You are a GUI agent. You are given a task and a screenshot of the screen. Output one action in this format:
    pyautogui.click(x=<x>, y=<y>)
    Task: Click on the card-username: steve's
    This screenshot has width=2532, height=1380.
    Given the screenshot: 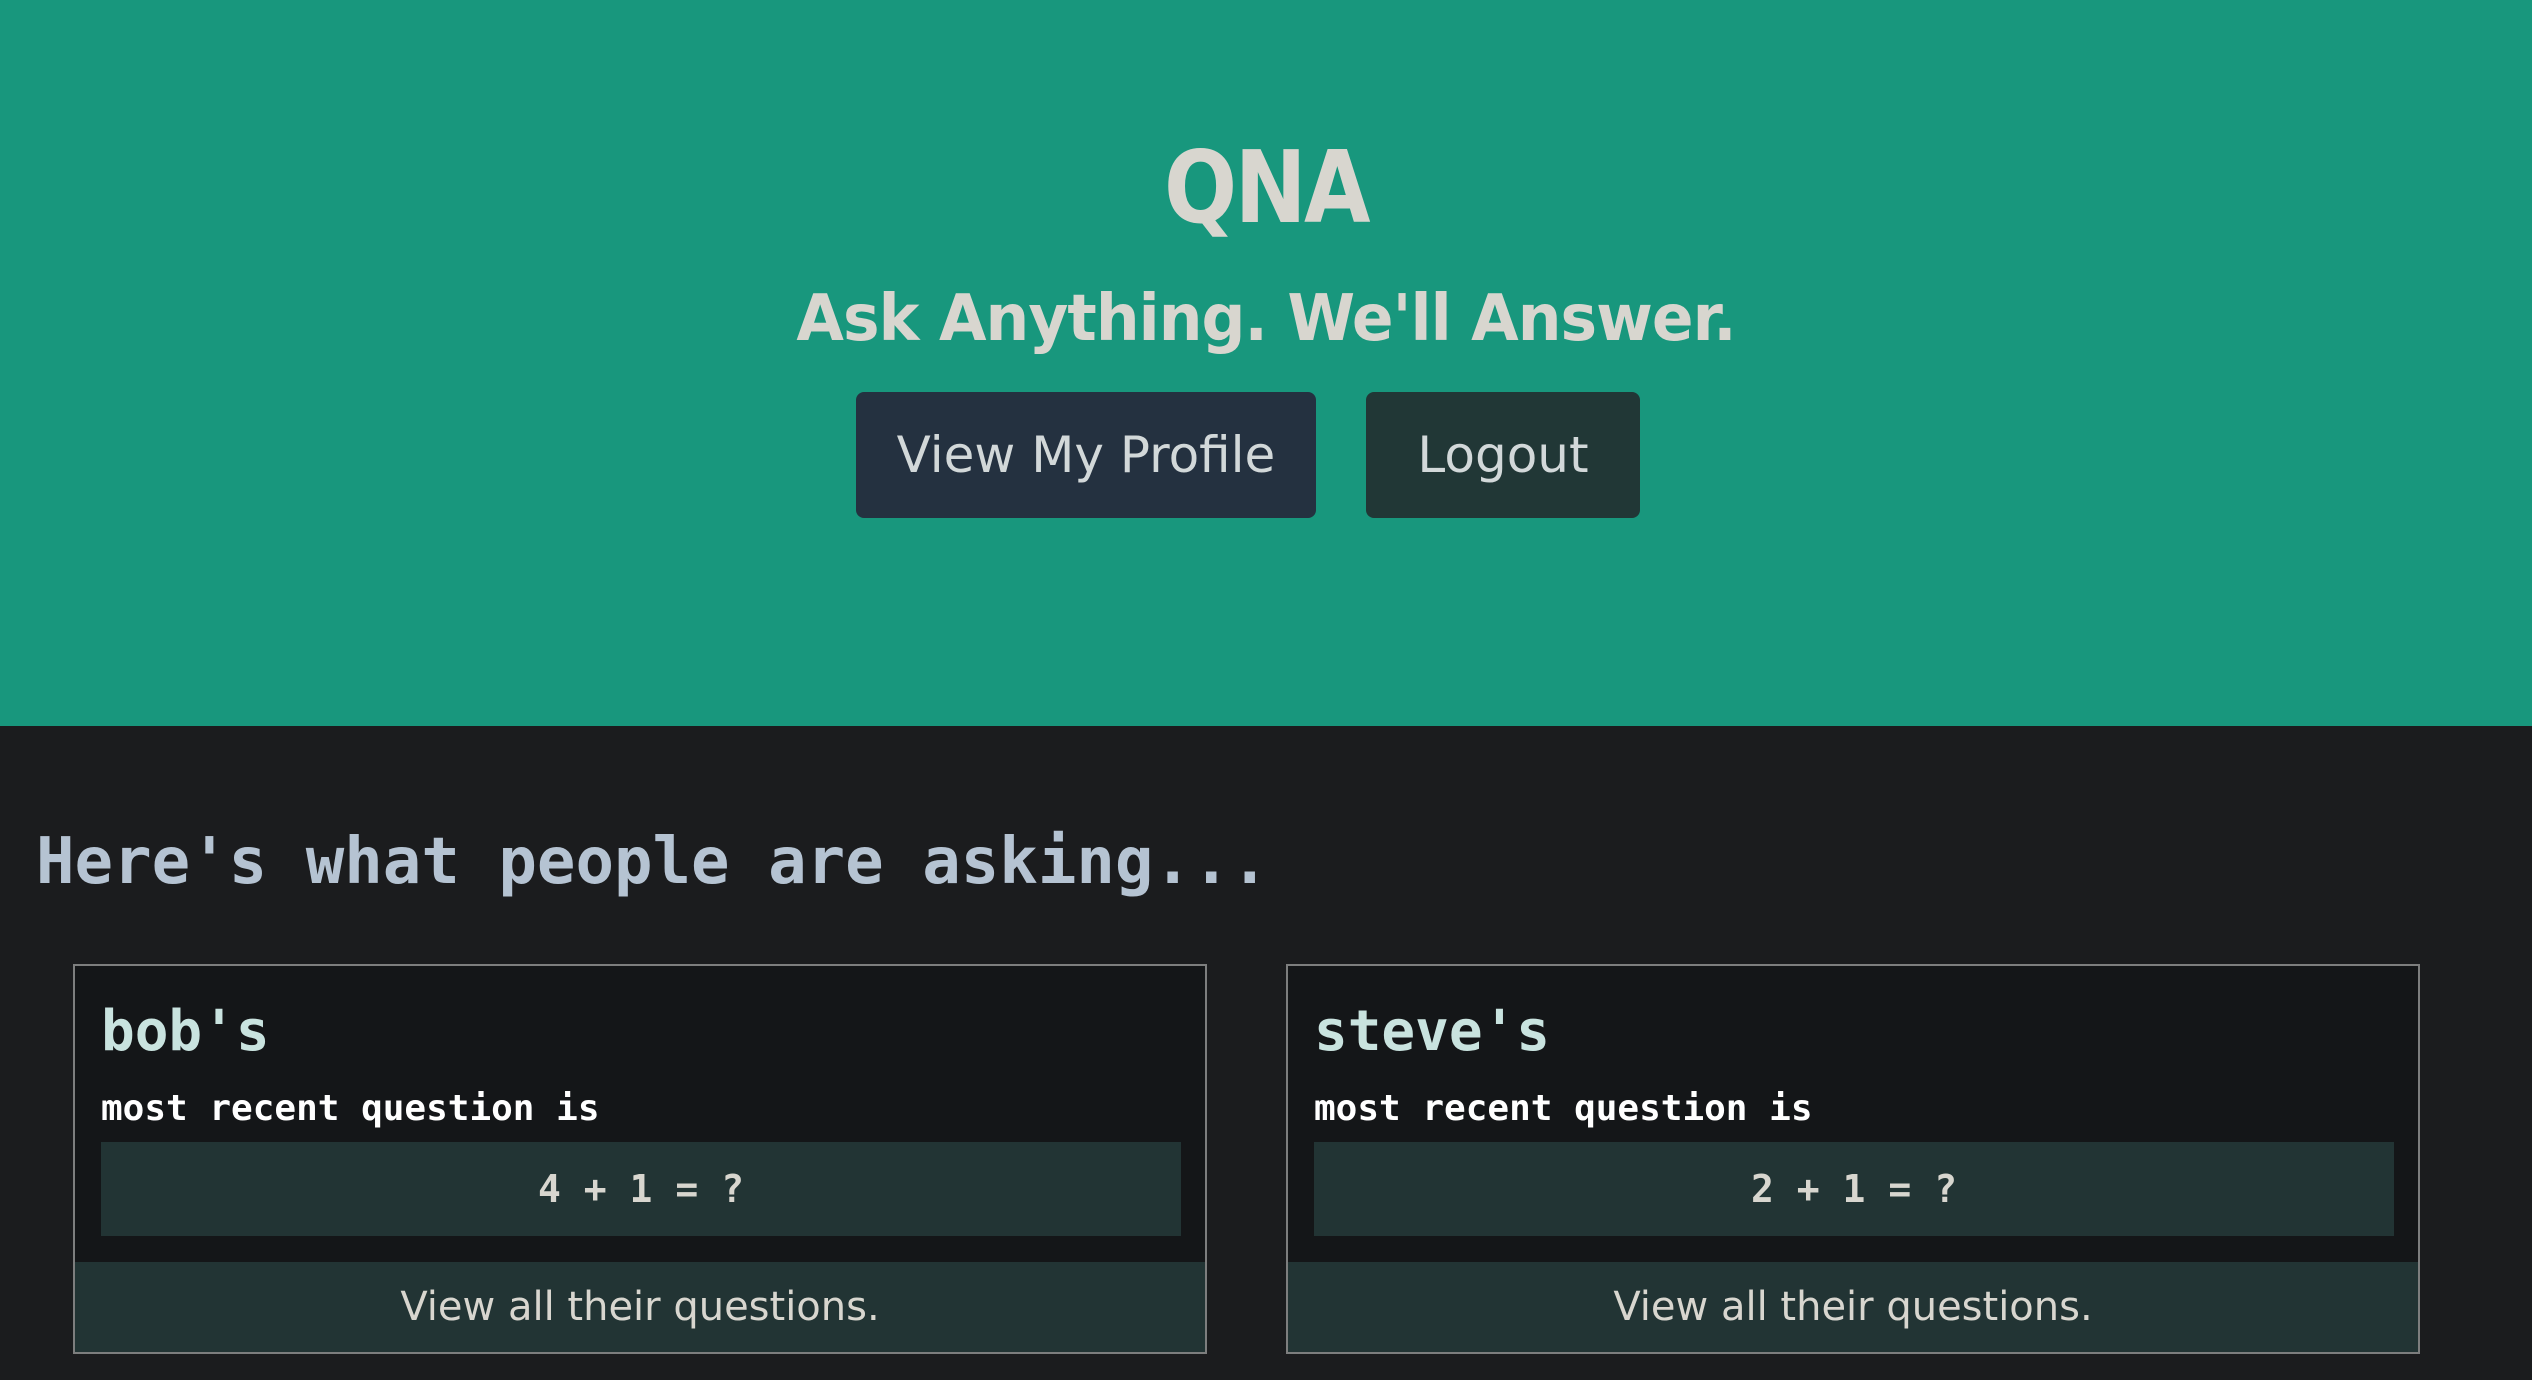 What is the action you would take?
    pyautogui.click(x=1432, y=1031)
    